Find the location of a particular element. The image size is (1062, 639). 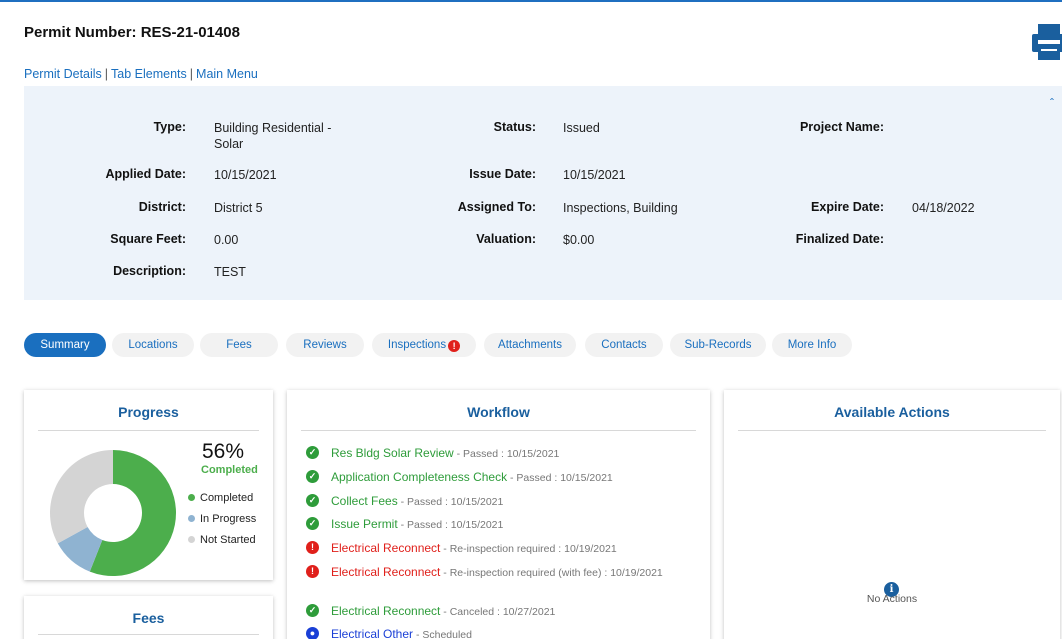

legend-in-progress: In Progress is located at coordinates (222, 519).